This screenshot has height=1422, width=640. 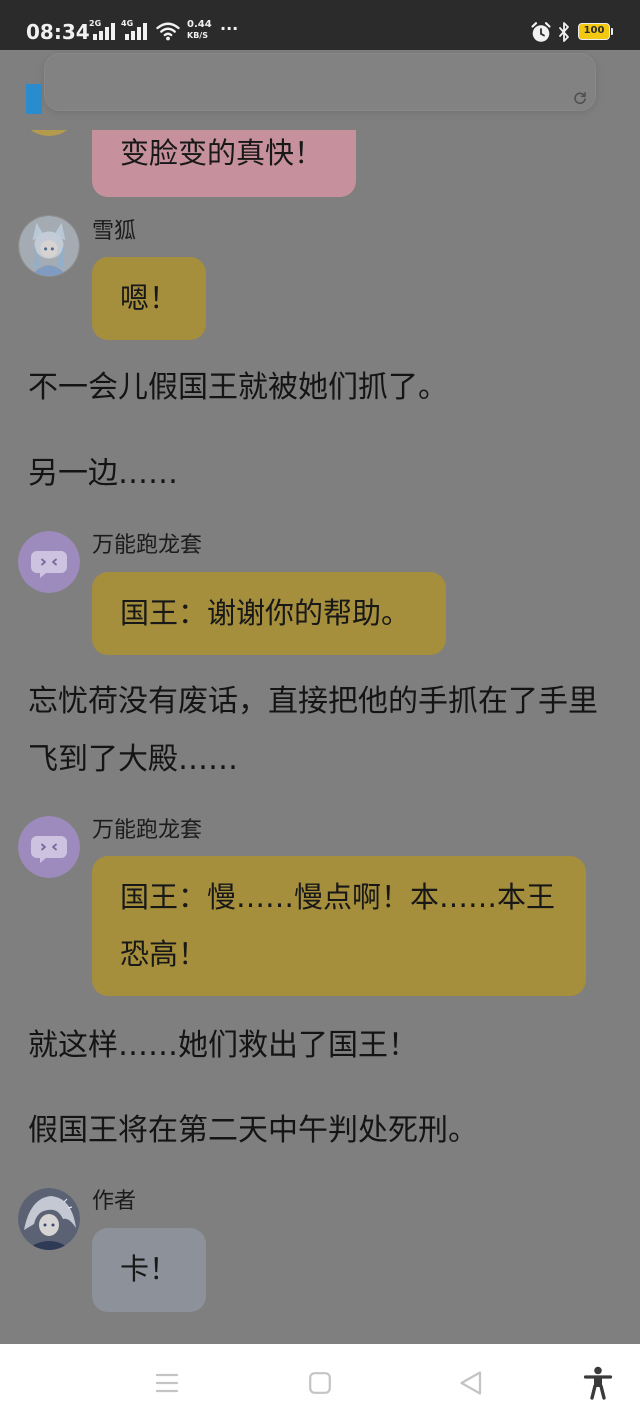 What do you see at coordinates (594, 31) in the screenshot?
I see `battery-icon: 100` at bounding box center [594, 31].